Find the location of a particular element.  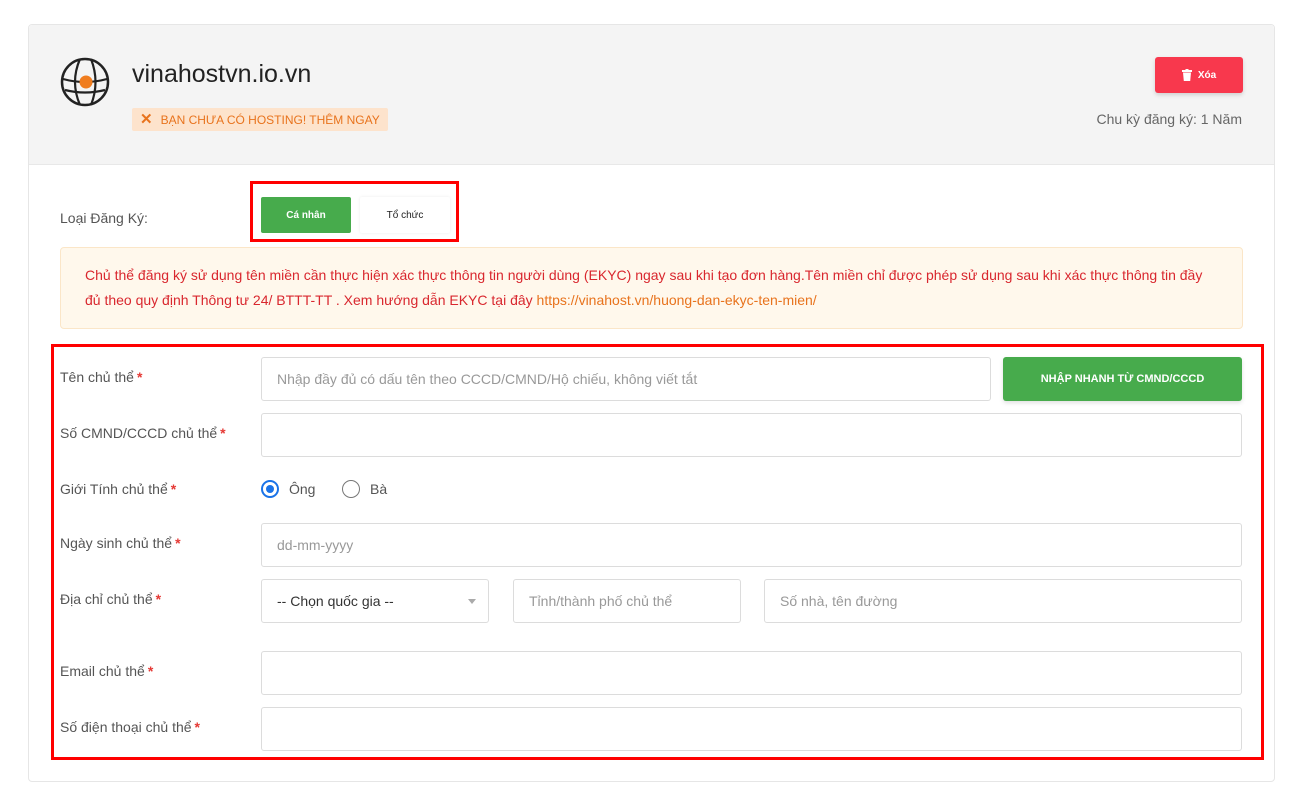

radio-checked-icon is located at coordinates (270, 489).